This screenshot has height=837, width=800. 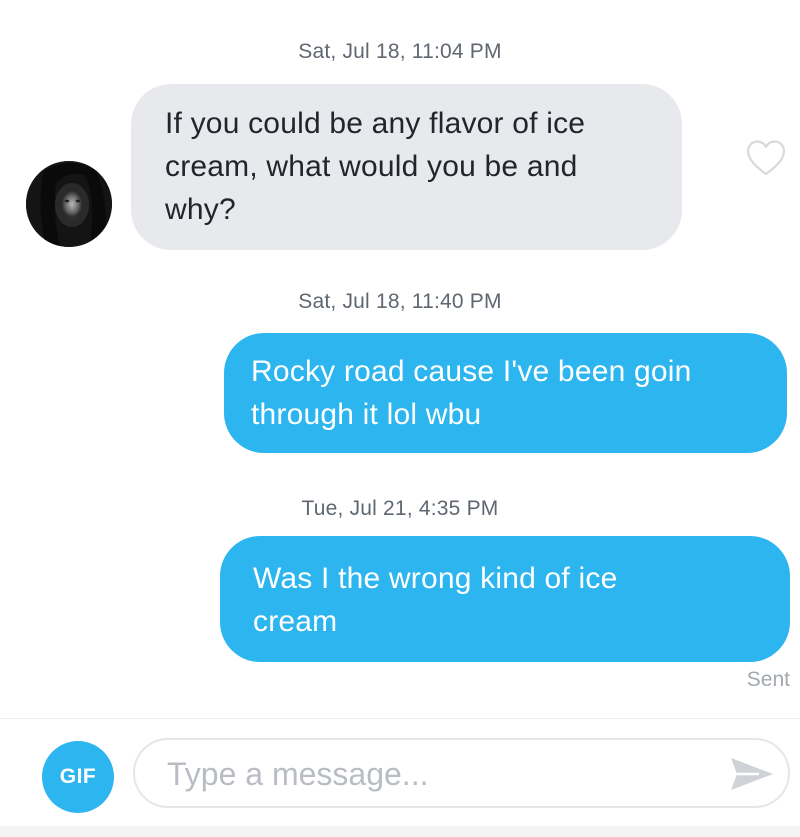 I want to click on avatar, so click(x=69, y=204).